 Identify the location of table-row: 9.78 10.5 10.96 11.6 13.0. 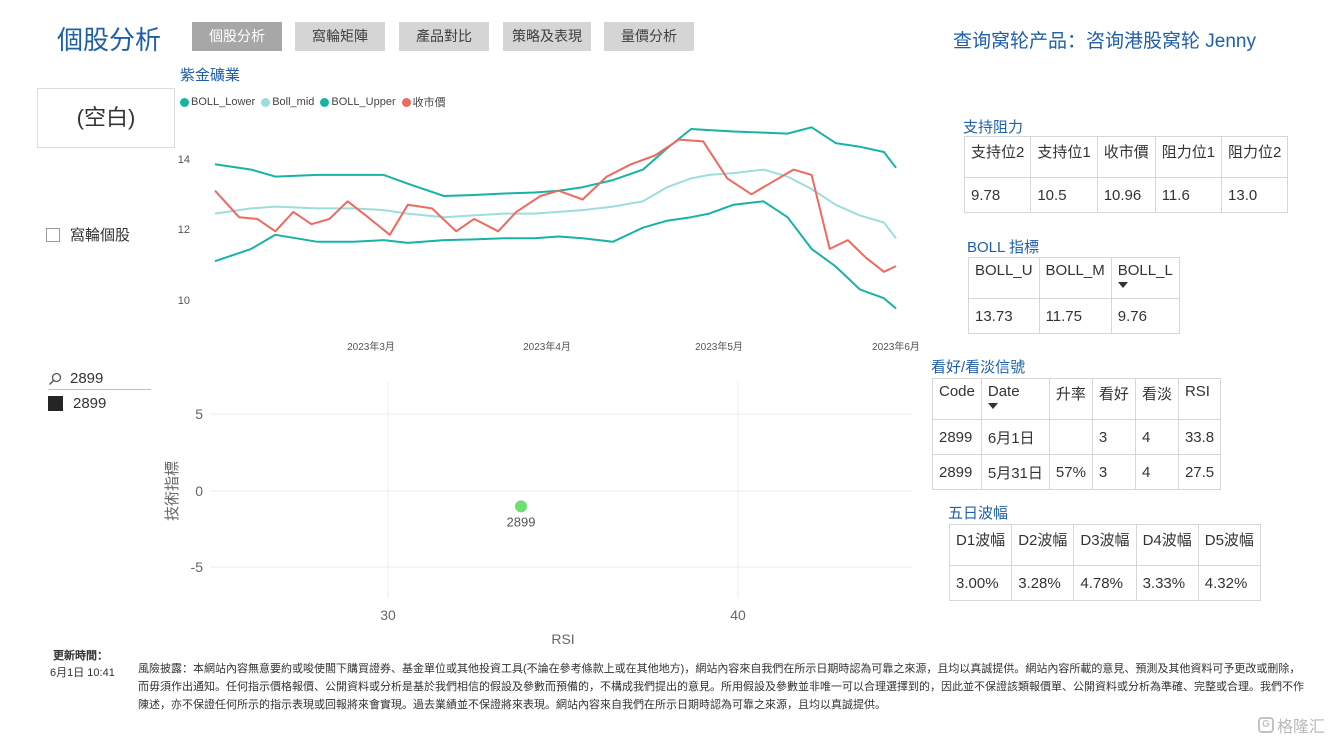
(1126, 195).